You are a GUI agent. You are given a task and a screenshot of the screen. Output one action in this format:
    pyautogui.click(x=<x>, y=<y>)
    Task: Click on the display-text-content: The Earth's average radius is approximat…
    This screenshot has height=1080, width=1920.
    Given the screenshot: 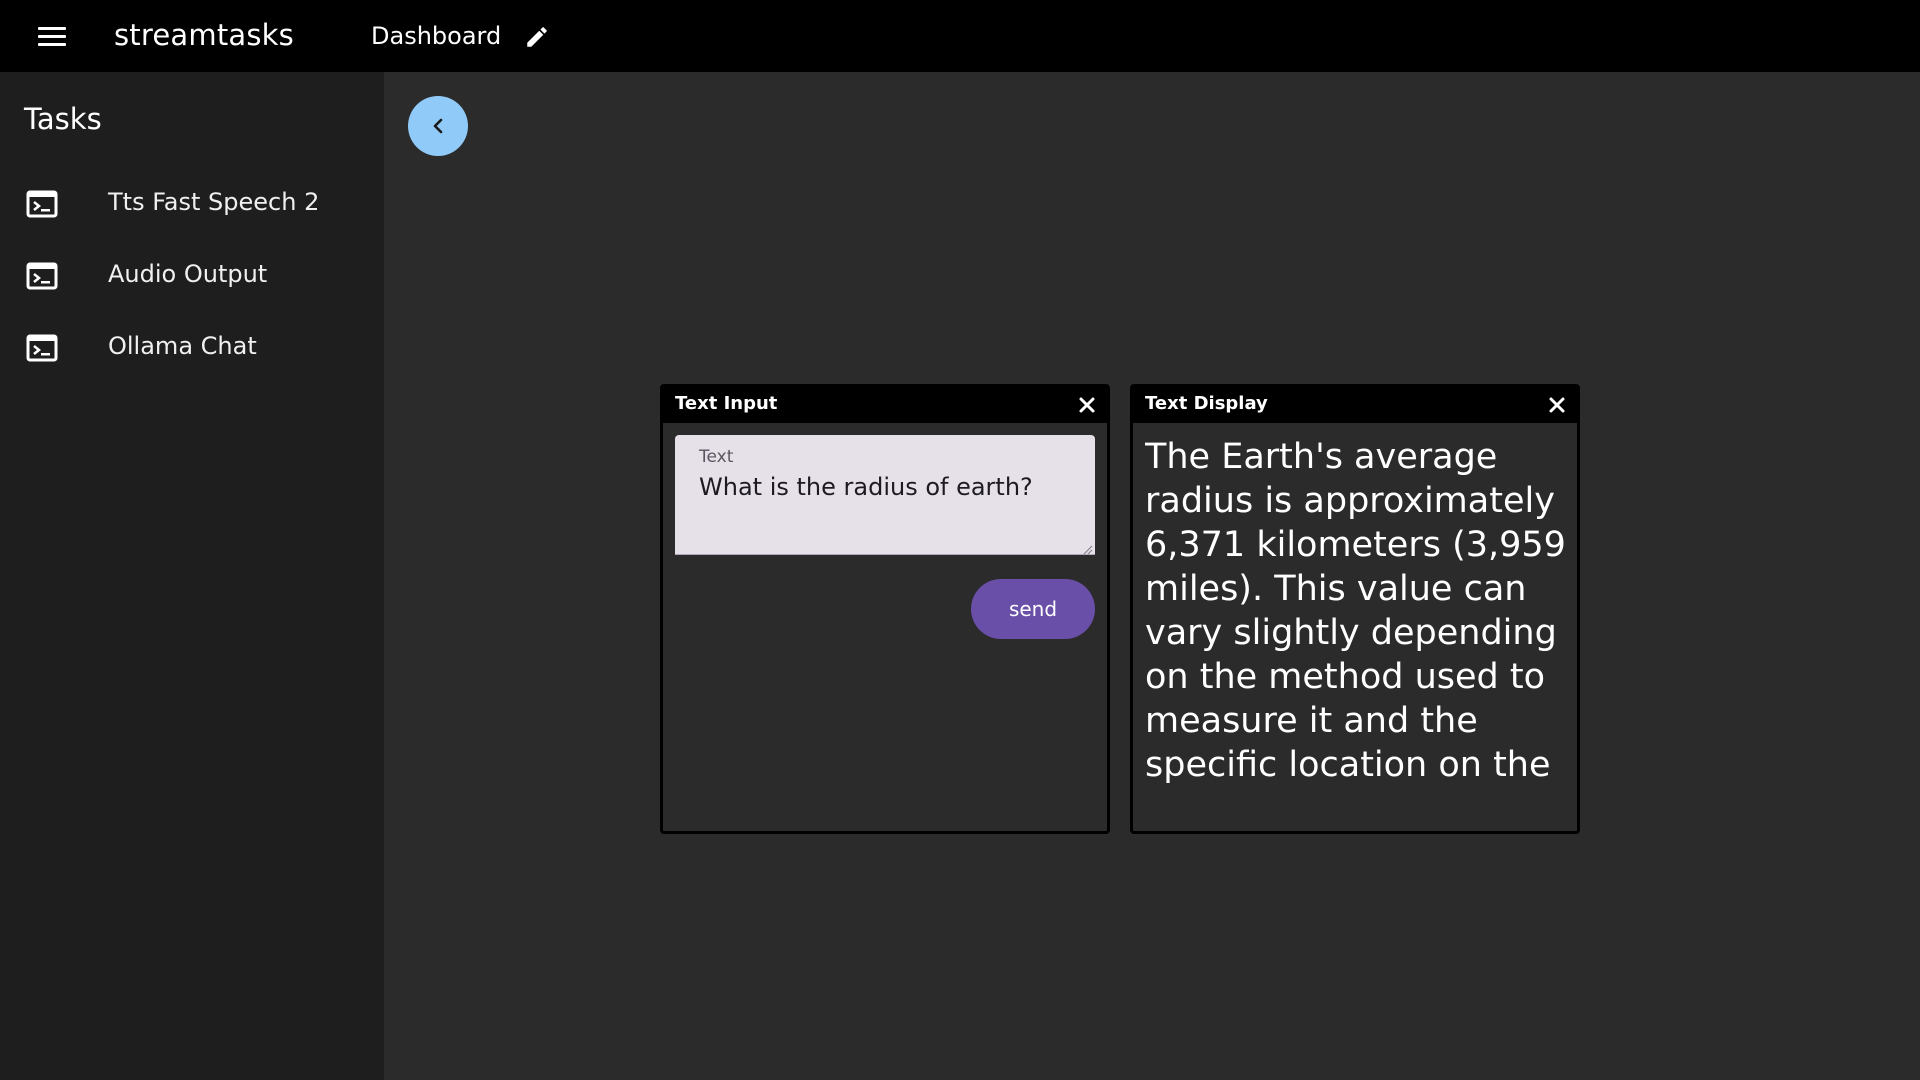 What is the action you would take?
    pyautogui.click(x=1355, y=611)
    